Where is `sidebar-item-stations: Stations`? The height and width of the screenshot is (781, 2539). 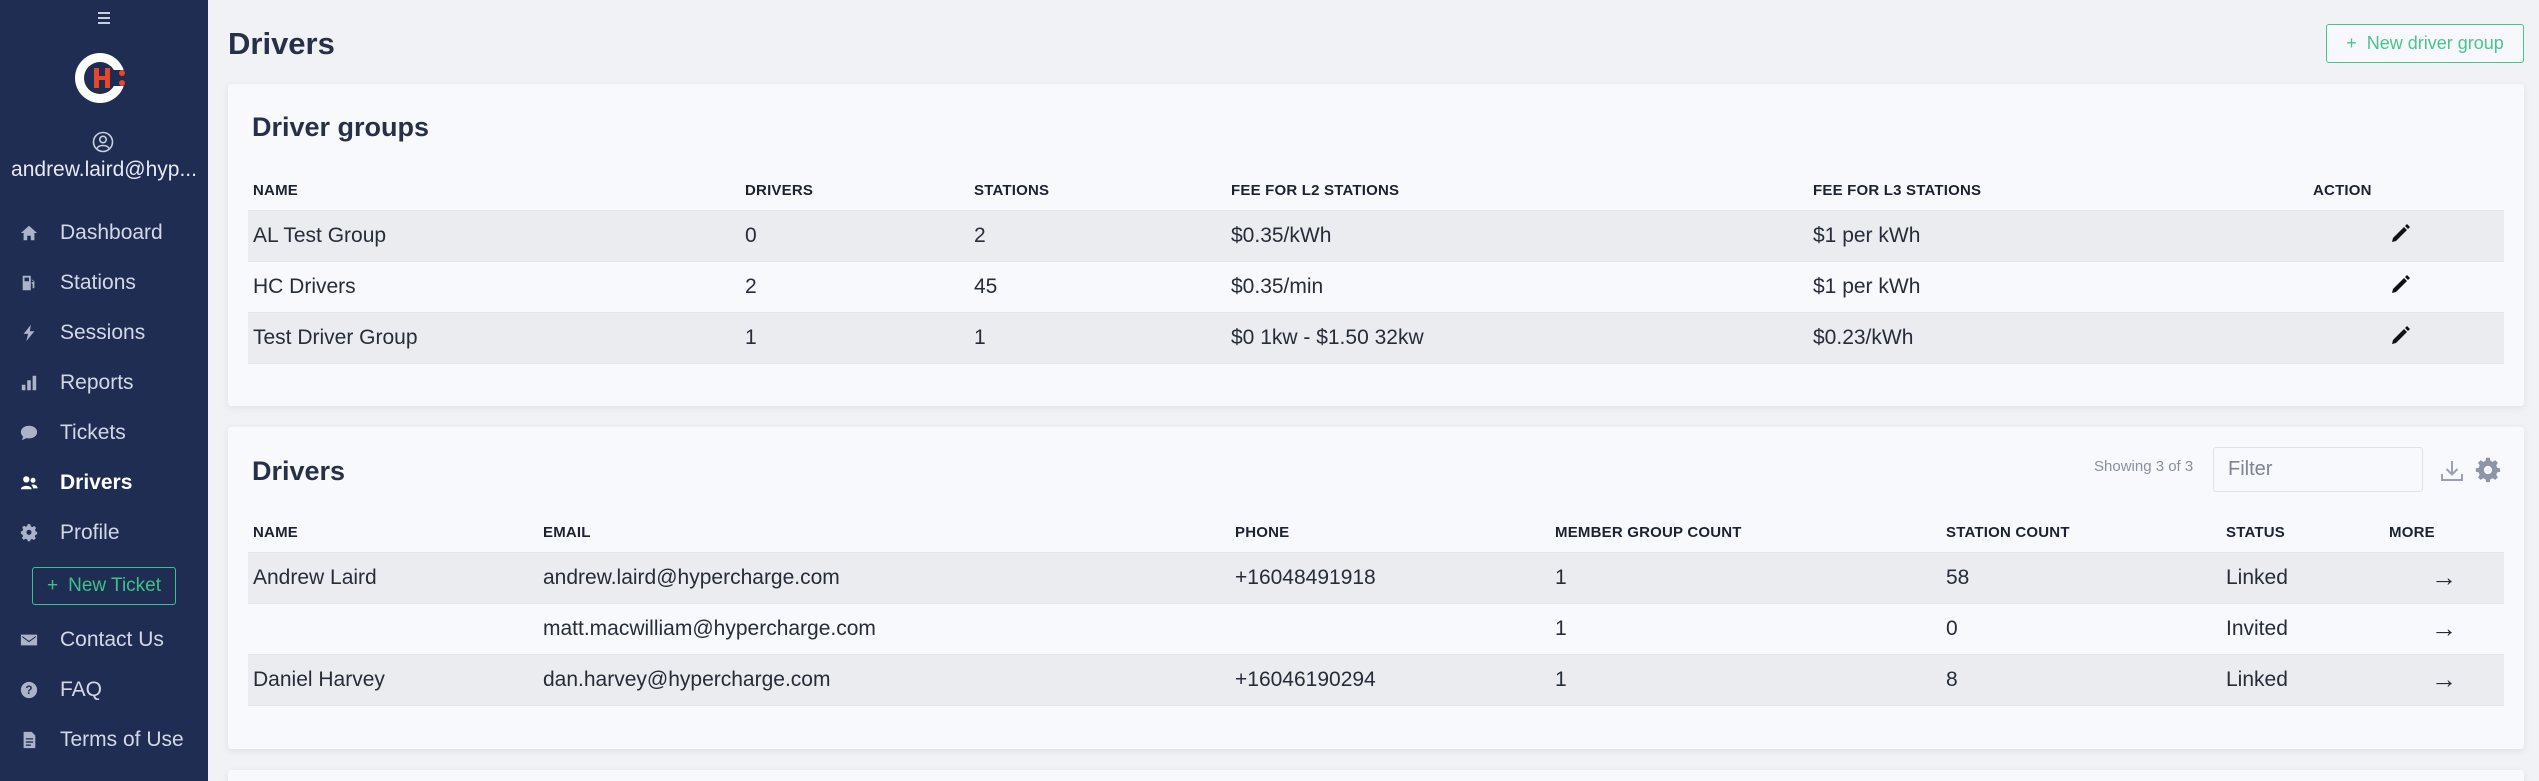
sidebar-item-stations: Stations is located at coordinates (104, 283).